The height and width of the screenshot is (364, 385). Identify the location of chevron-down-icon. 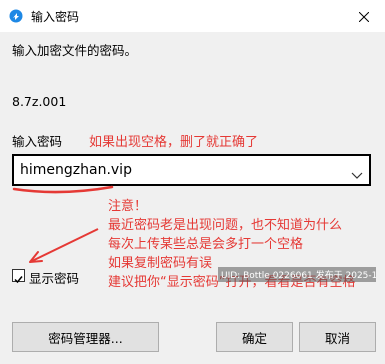
(357, 172).